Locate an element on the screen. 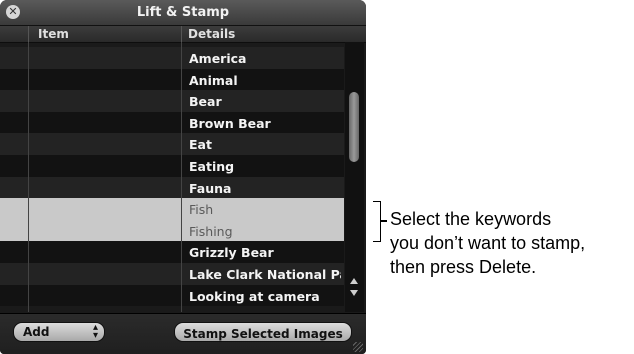  table-row: Animal is located at coordinates (172, 79).